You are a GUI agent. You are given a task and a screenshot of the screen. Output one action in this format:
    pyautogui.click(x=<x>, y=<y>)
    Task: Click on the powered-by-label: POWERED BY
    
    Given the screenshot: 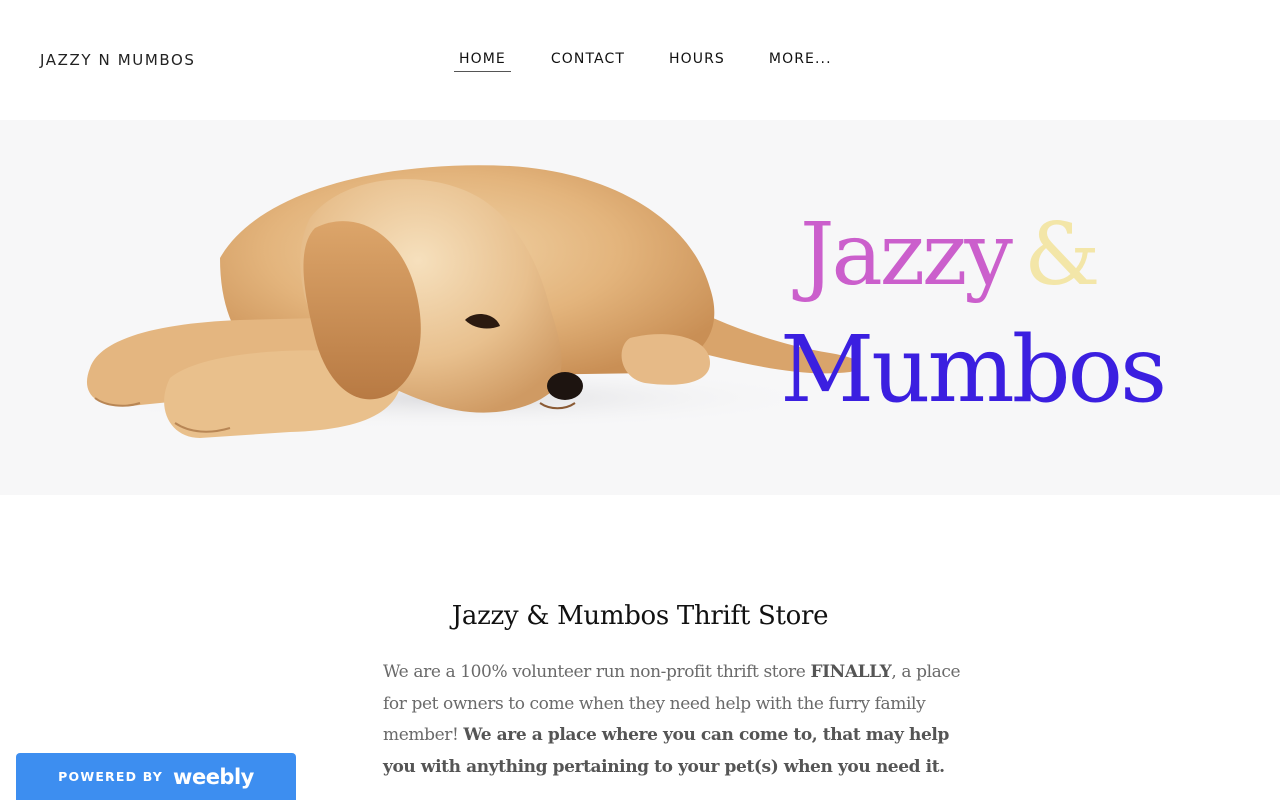 What is the action you would take?
    pyautogui.click(x=111, y=776)
    